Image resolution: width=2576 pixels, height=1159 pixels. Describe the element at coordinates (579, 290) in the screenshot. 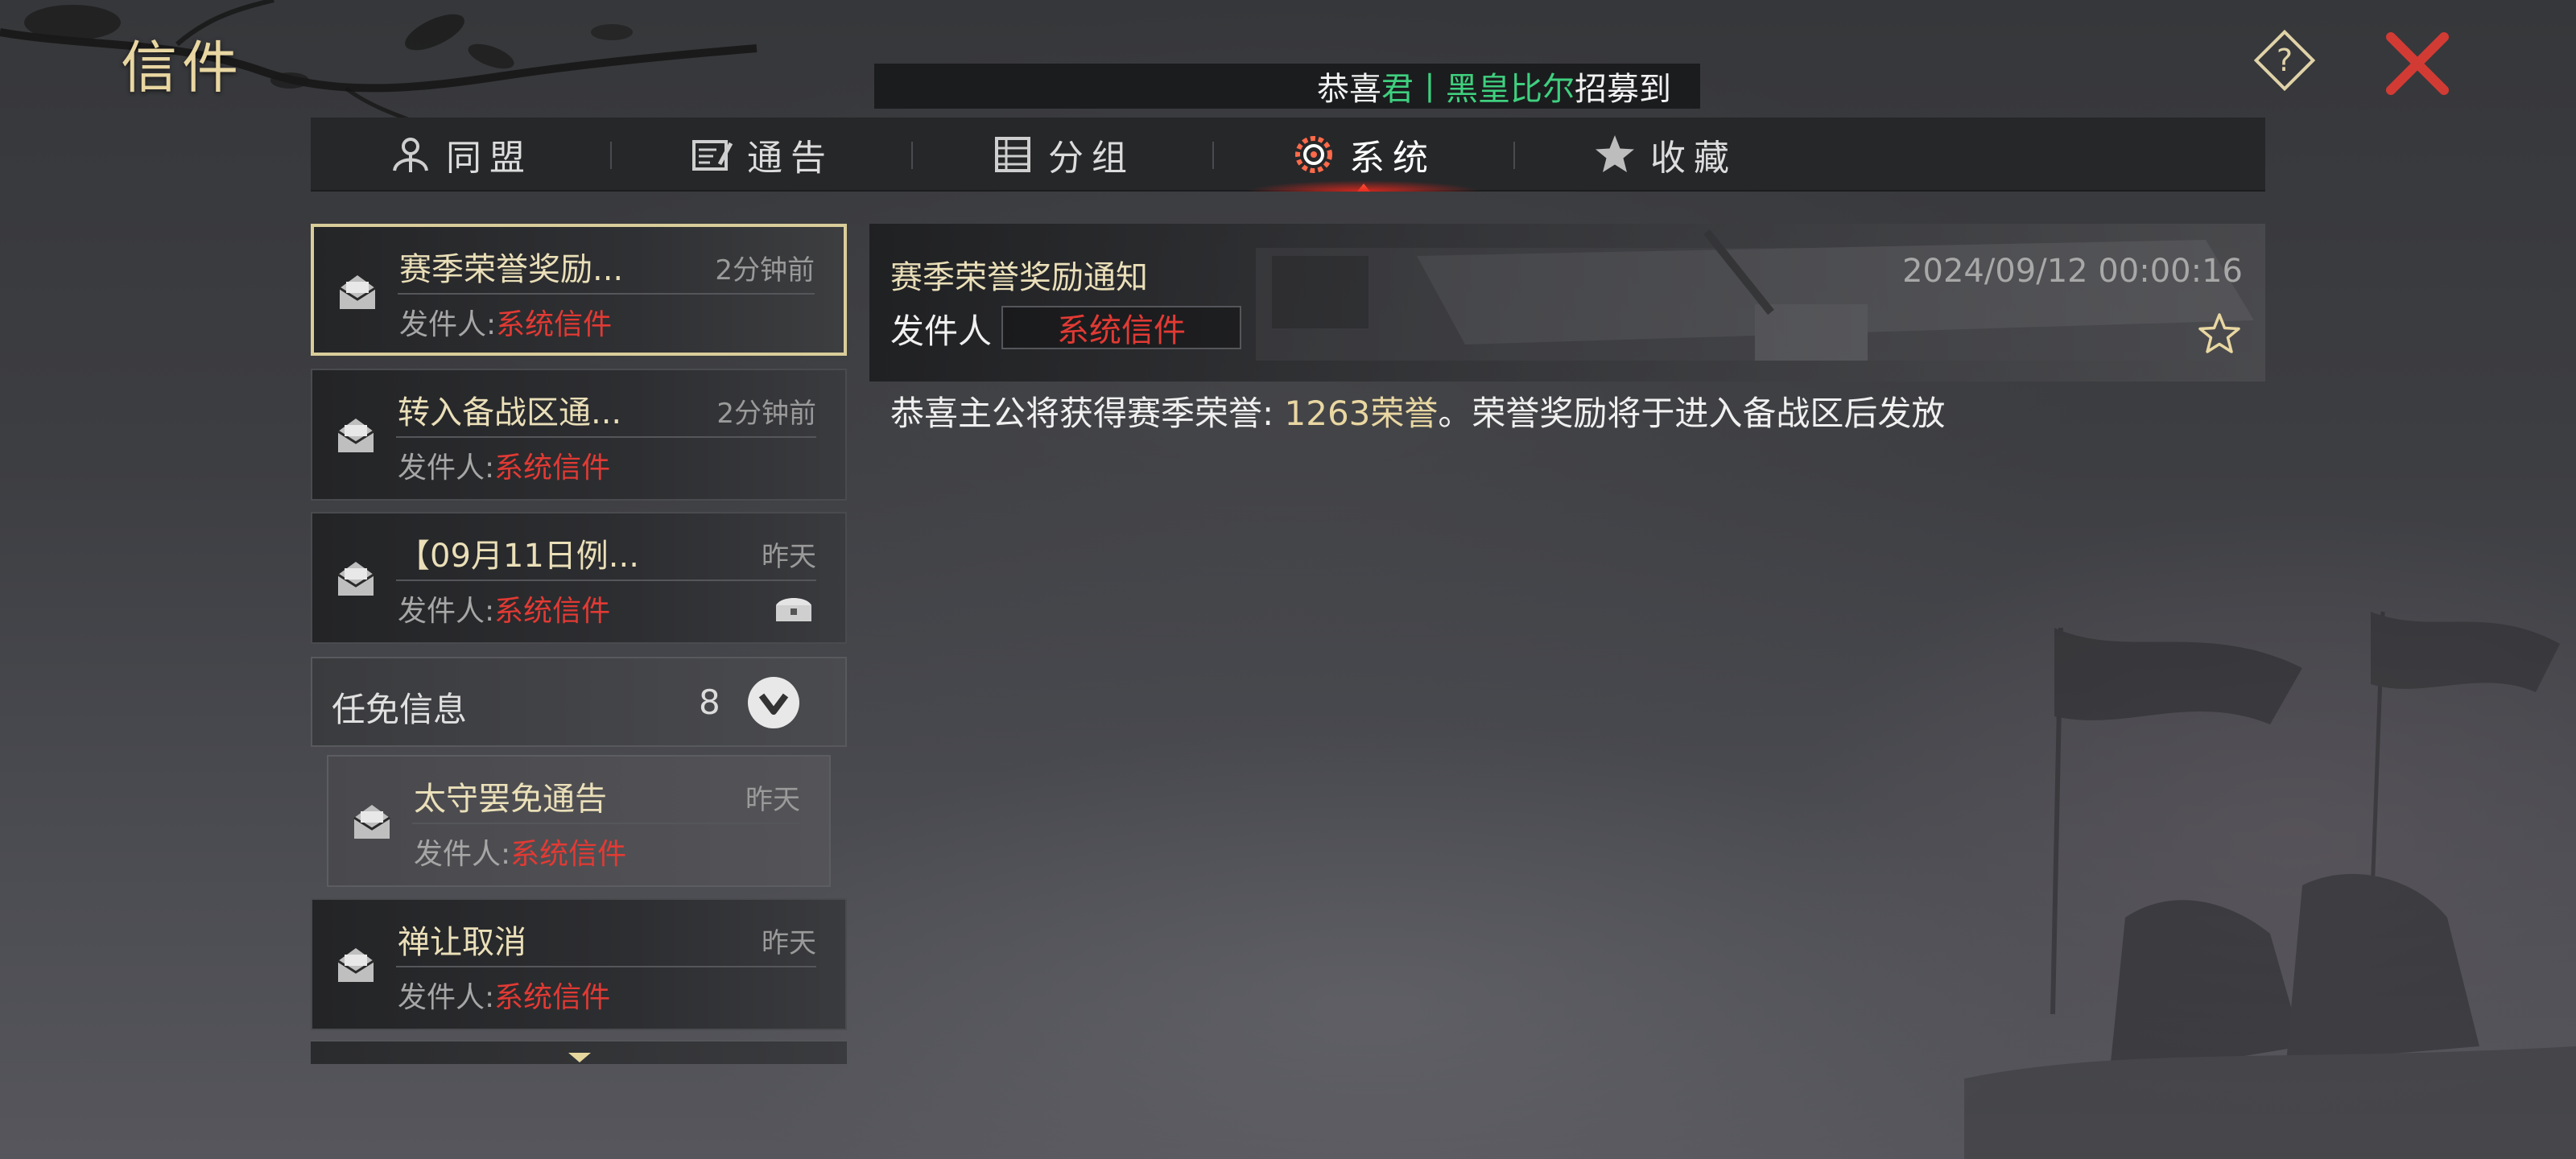

I see `mail-item-selected: 赛季荣誉奖励... 2分钟前 发件人:系统信件` at that location.